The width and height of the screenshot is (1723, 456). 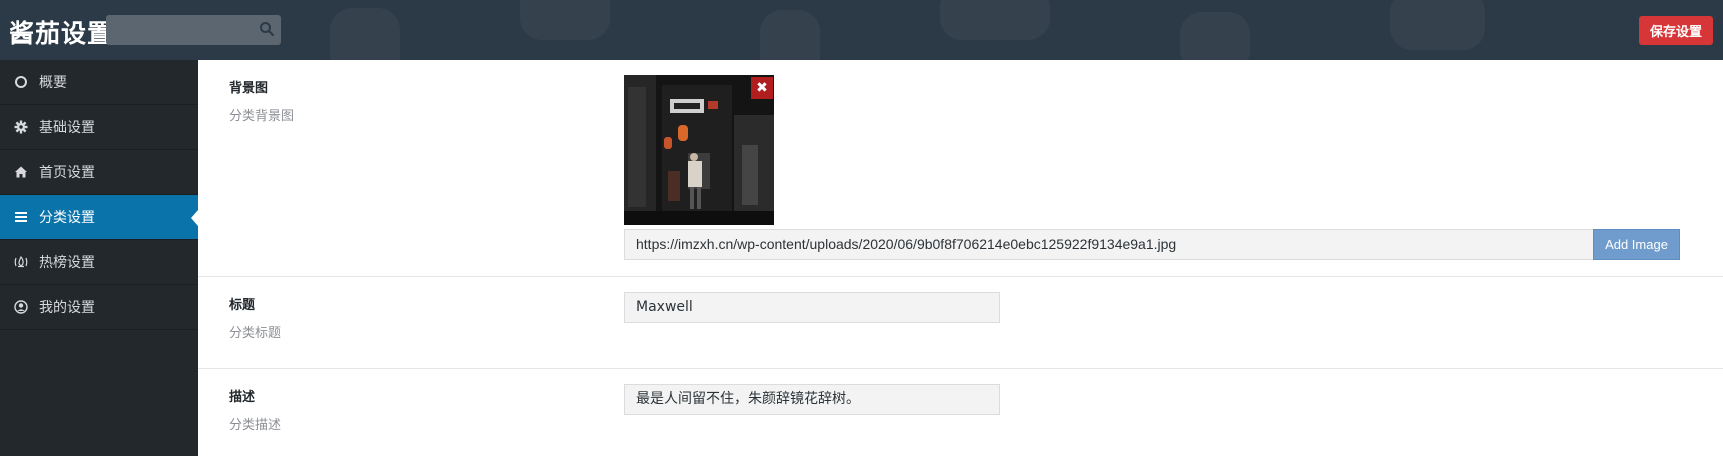 What do you see at coordinates (67, 173) in the screenshot?
I see `sidebar-item-label: 首页设置` at bounding box center [67, 173].